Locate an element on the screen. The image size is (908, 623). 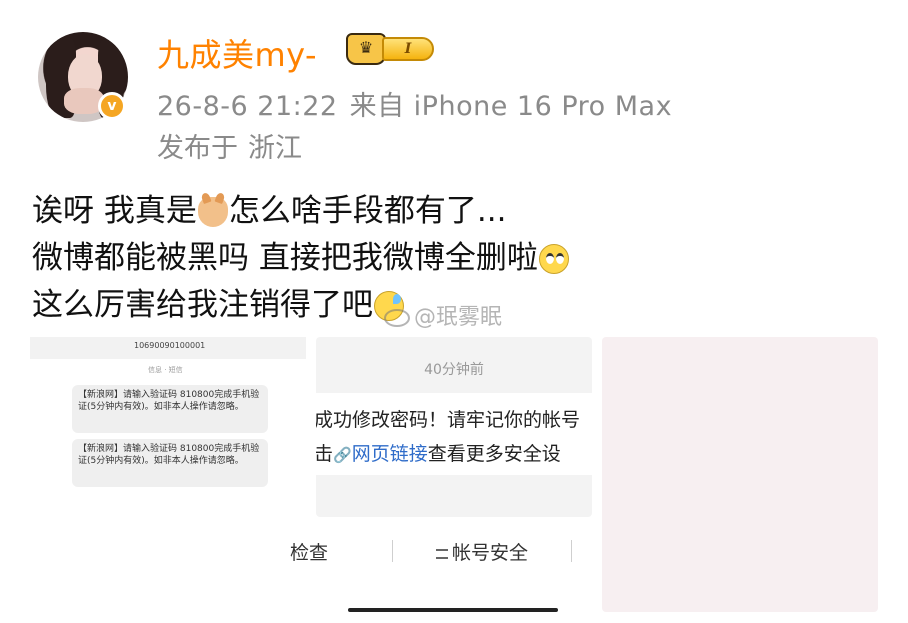
post-line-1-part-a: 诶呀 我真是 is located at coordinates (114, 211).